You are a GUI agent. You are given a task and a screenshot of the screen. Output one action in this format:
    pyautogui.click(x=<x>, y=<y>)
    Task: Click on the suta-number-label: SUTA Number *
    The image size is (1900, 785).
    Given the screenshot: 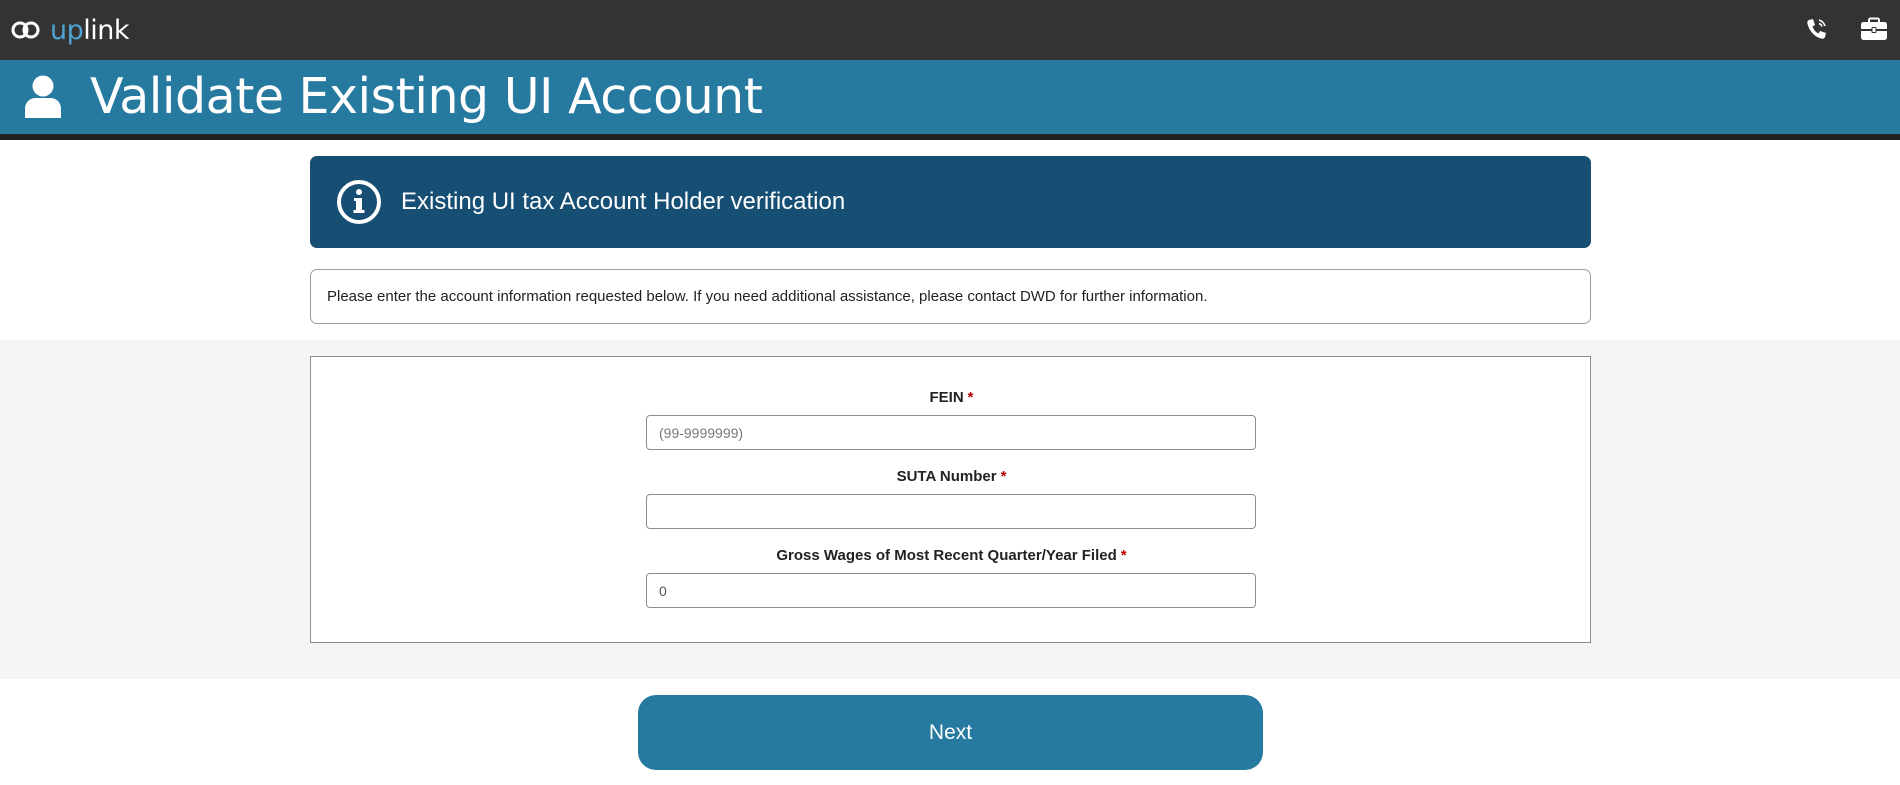 What is the action you would take?
    pyautogui.click(x=951, y=476)
    